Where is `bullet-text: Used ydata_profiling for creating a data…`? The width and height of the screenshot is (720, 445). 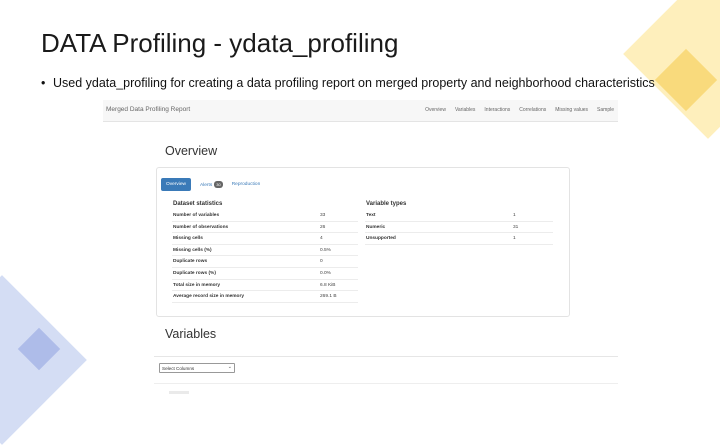 bullet-text: Used ydata_profiling for creating a data… is located at coordinates (354, 83).